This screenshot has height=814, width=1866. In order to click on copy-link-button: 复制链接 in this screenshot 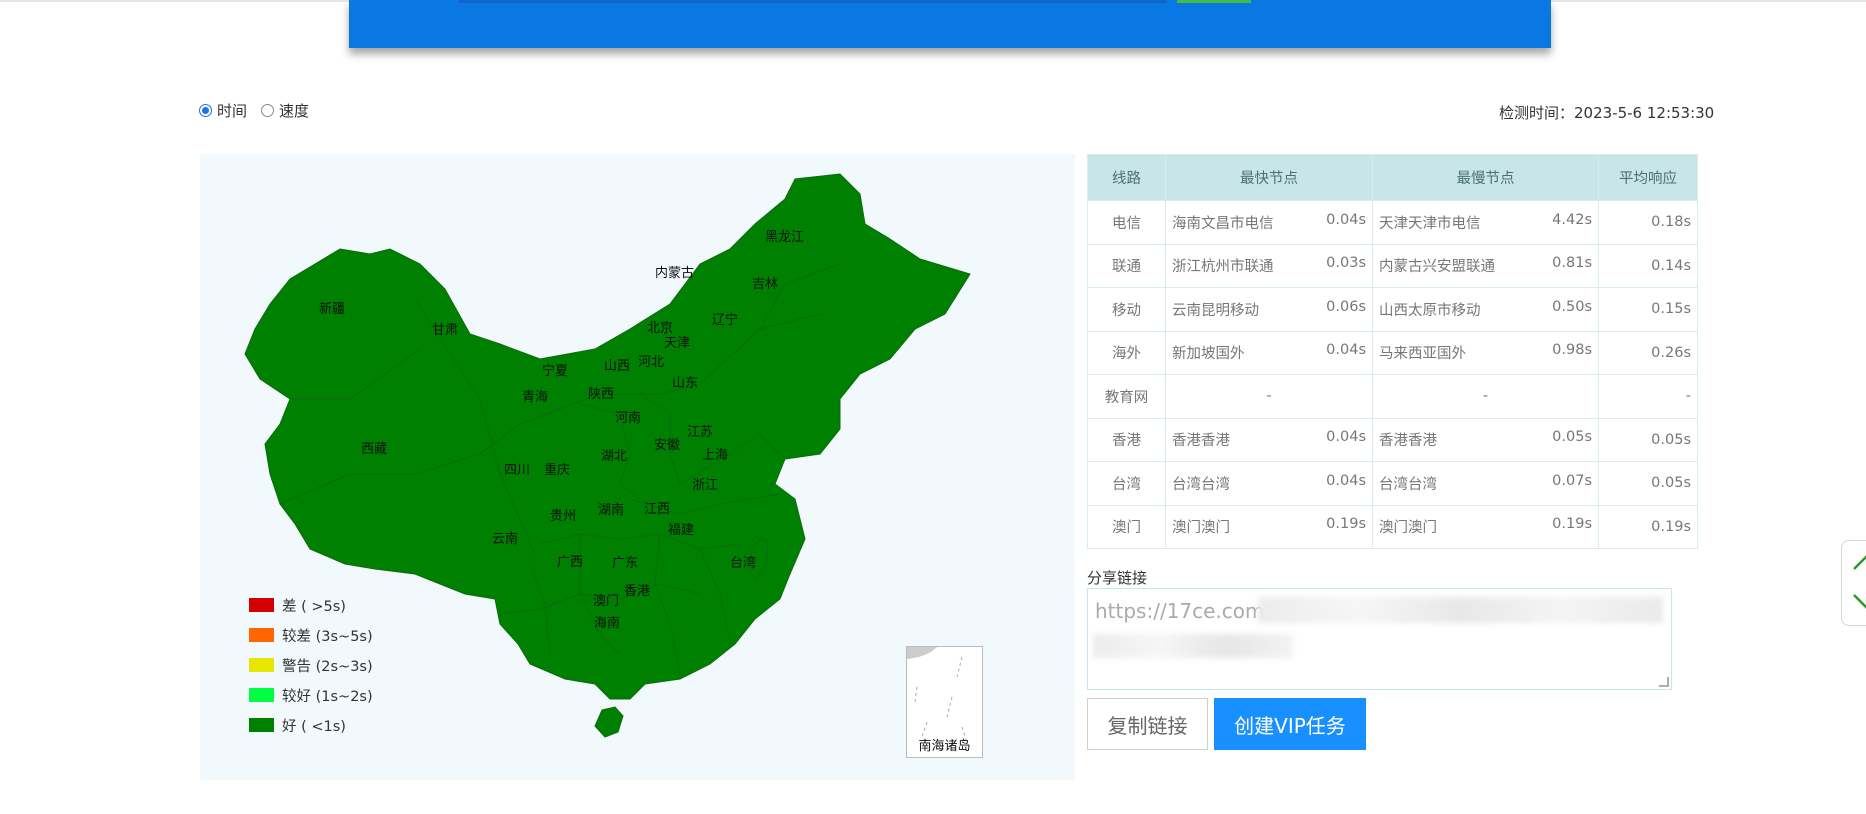, I will do `click(1147, 724)`.